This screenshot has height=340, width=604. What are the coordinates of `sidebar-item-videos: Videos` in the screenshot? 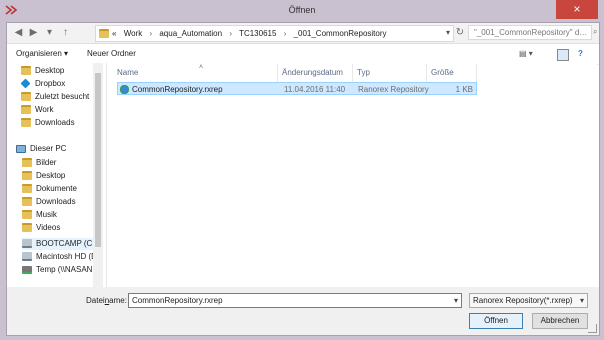 It's located at (61, 228).